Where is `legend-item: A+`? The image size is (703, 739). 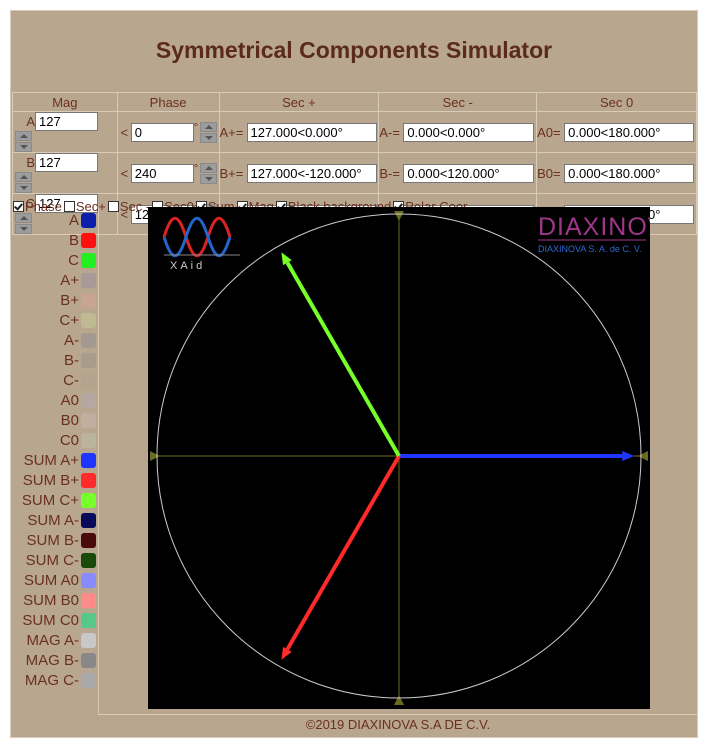
legend-item: A+ is located at coordinates (78, 280).